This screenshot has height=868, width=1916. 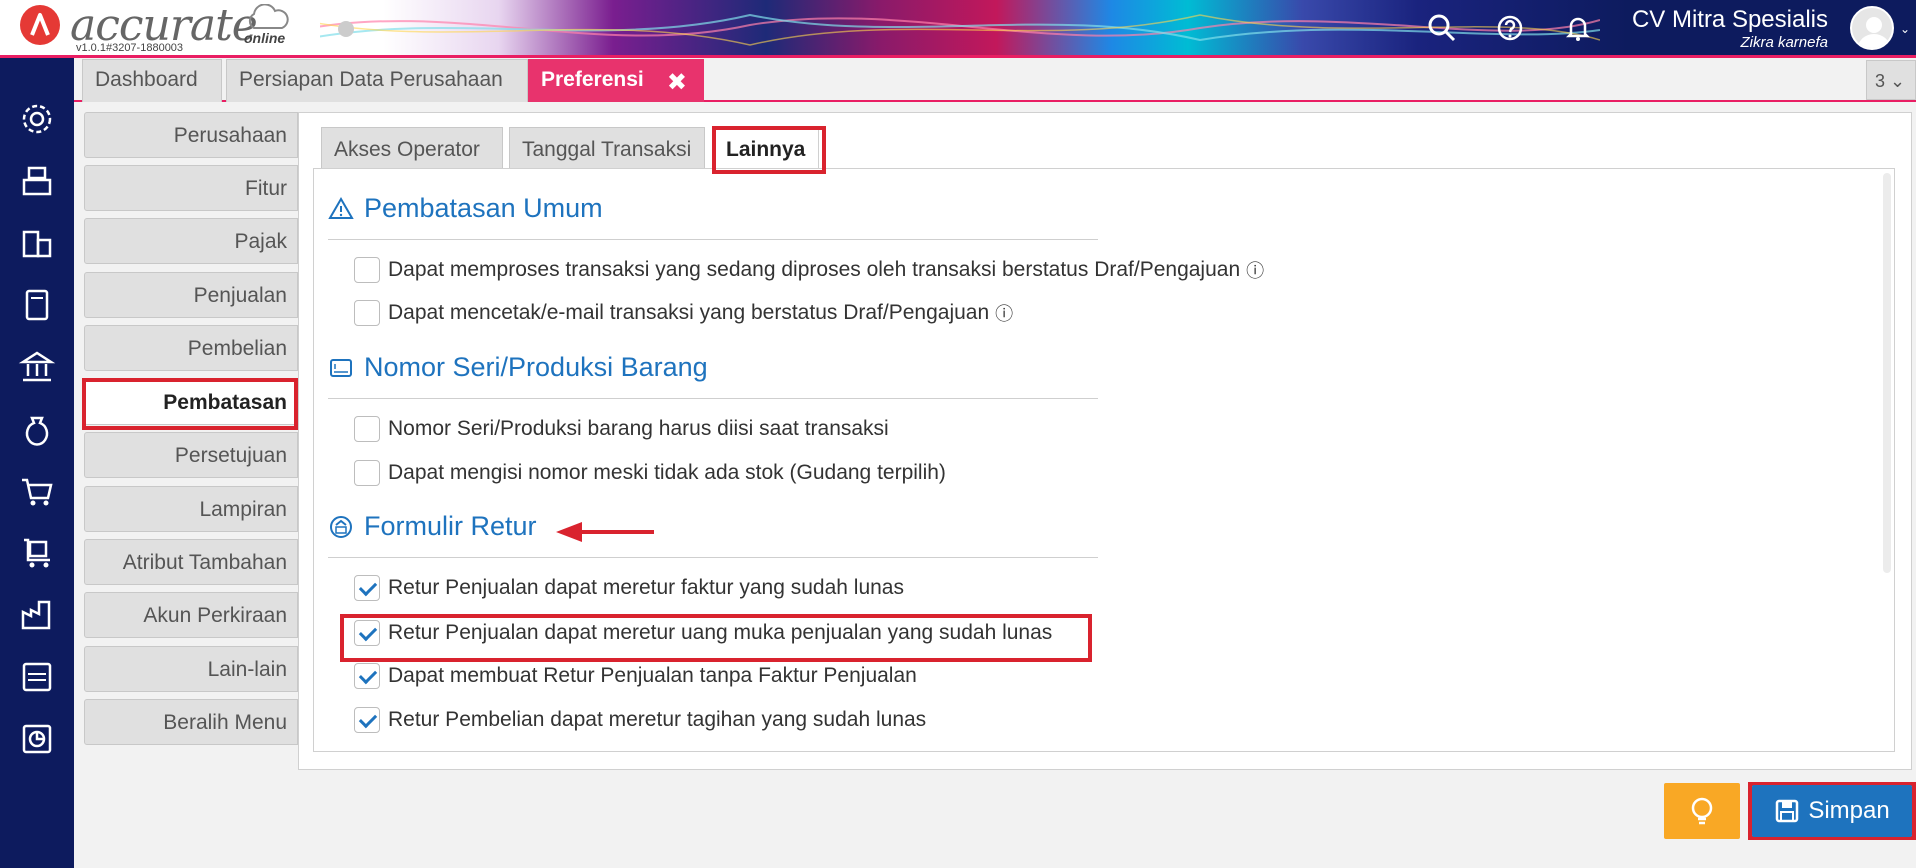 I want to click on cash-register-icon, so click(x=37, y=181).